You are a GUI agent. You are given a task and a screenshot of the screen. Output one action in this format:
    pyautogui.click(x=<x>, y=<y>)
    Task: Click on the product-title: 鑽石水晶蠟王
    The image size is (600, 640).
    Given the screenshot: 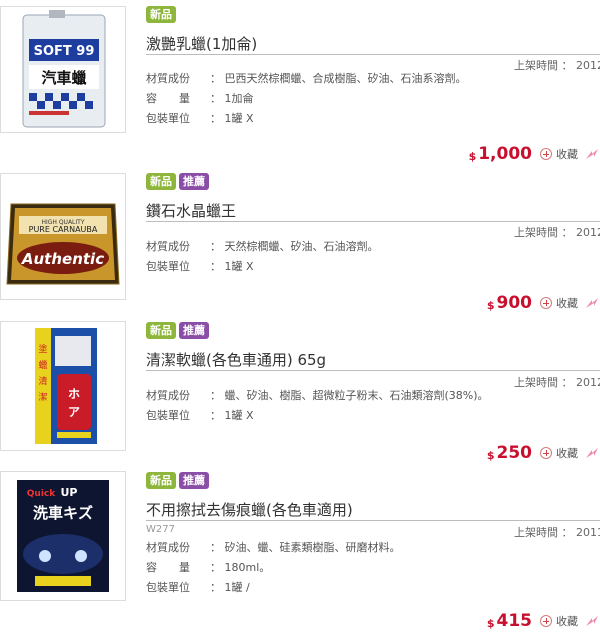 What is the action you would take?
    pyautogui.click(x=191, y=210)
    